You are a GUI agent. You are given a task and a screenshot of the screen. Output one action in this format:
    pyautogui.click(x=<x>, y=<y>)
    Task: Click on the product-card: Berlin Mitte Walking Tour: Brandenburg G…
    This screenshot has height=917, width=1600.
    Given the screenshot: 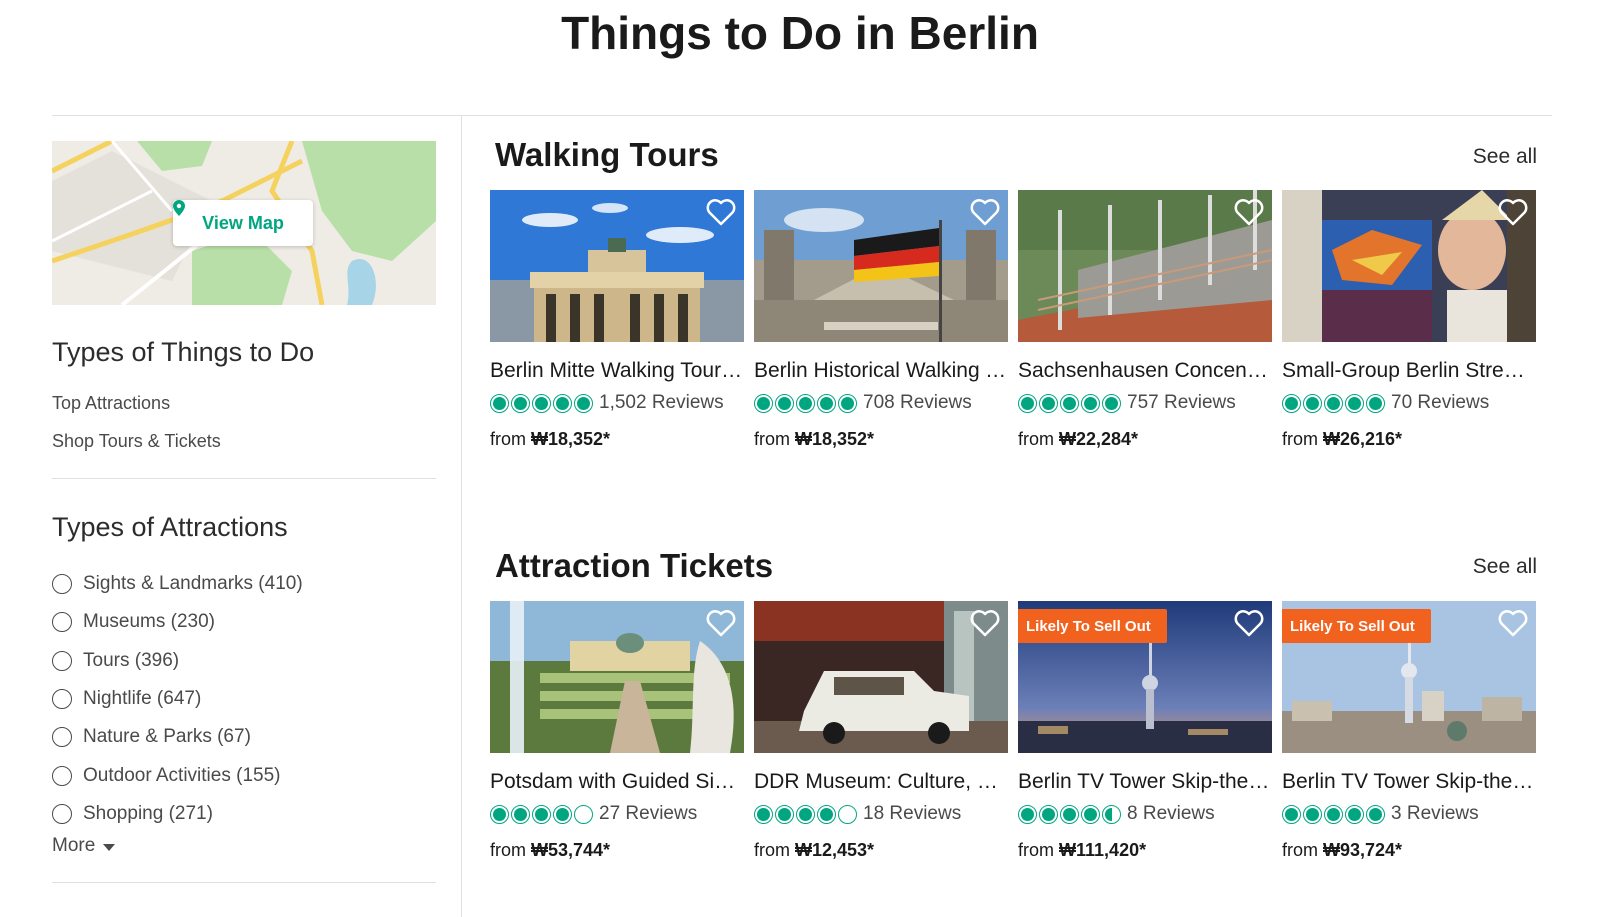 What is the action you would take?
    pyautogui.click(x=617, y=320)
    